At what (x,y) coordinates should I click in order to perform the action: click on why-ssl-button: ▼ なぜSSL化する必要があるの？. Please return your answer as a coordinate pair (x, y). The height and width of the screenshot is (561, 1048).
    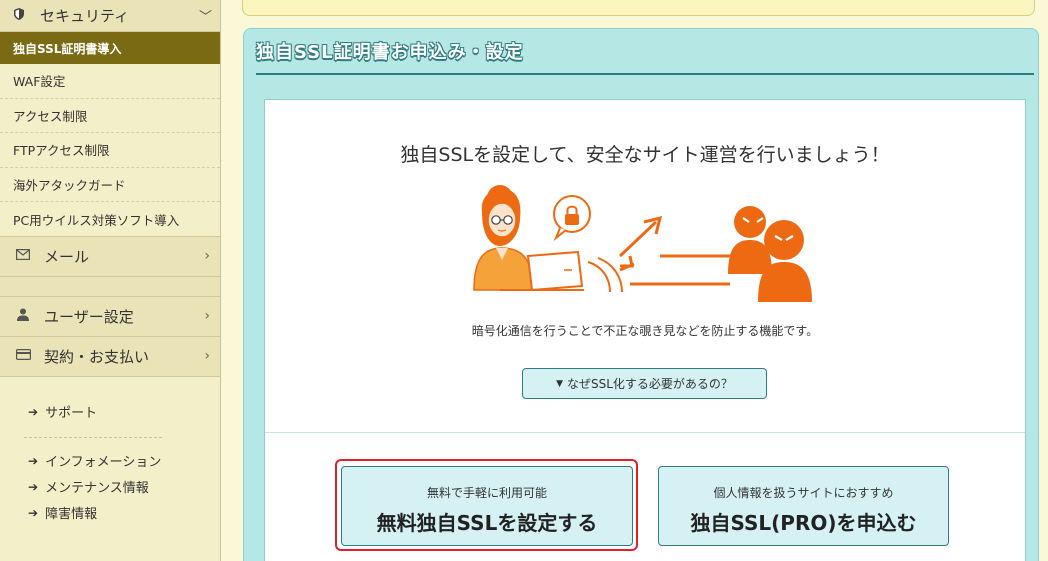
    Looking at the image, I should click on (644, 383).